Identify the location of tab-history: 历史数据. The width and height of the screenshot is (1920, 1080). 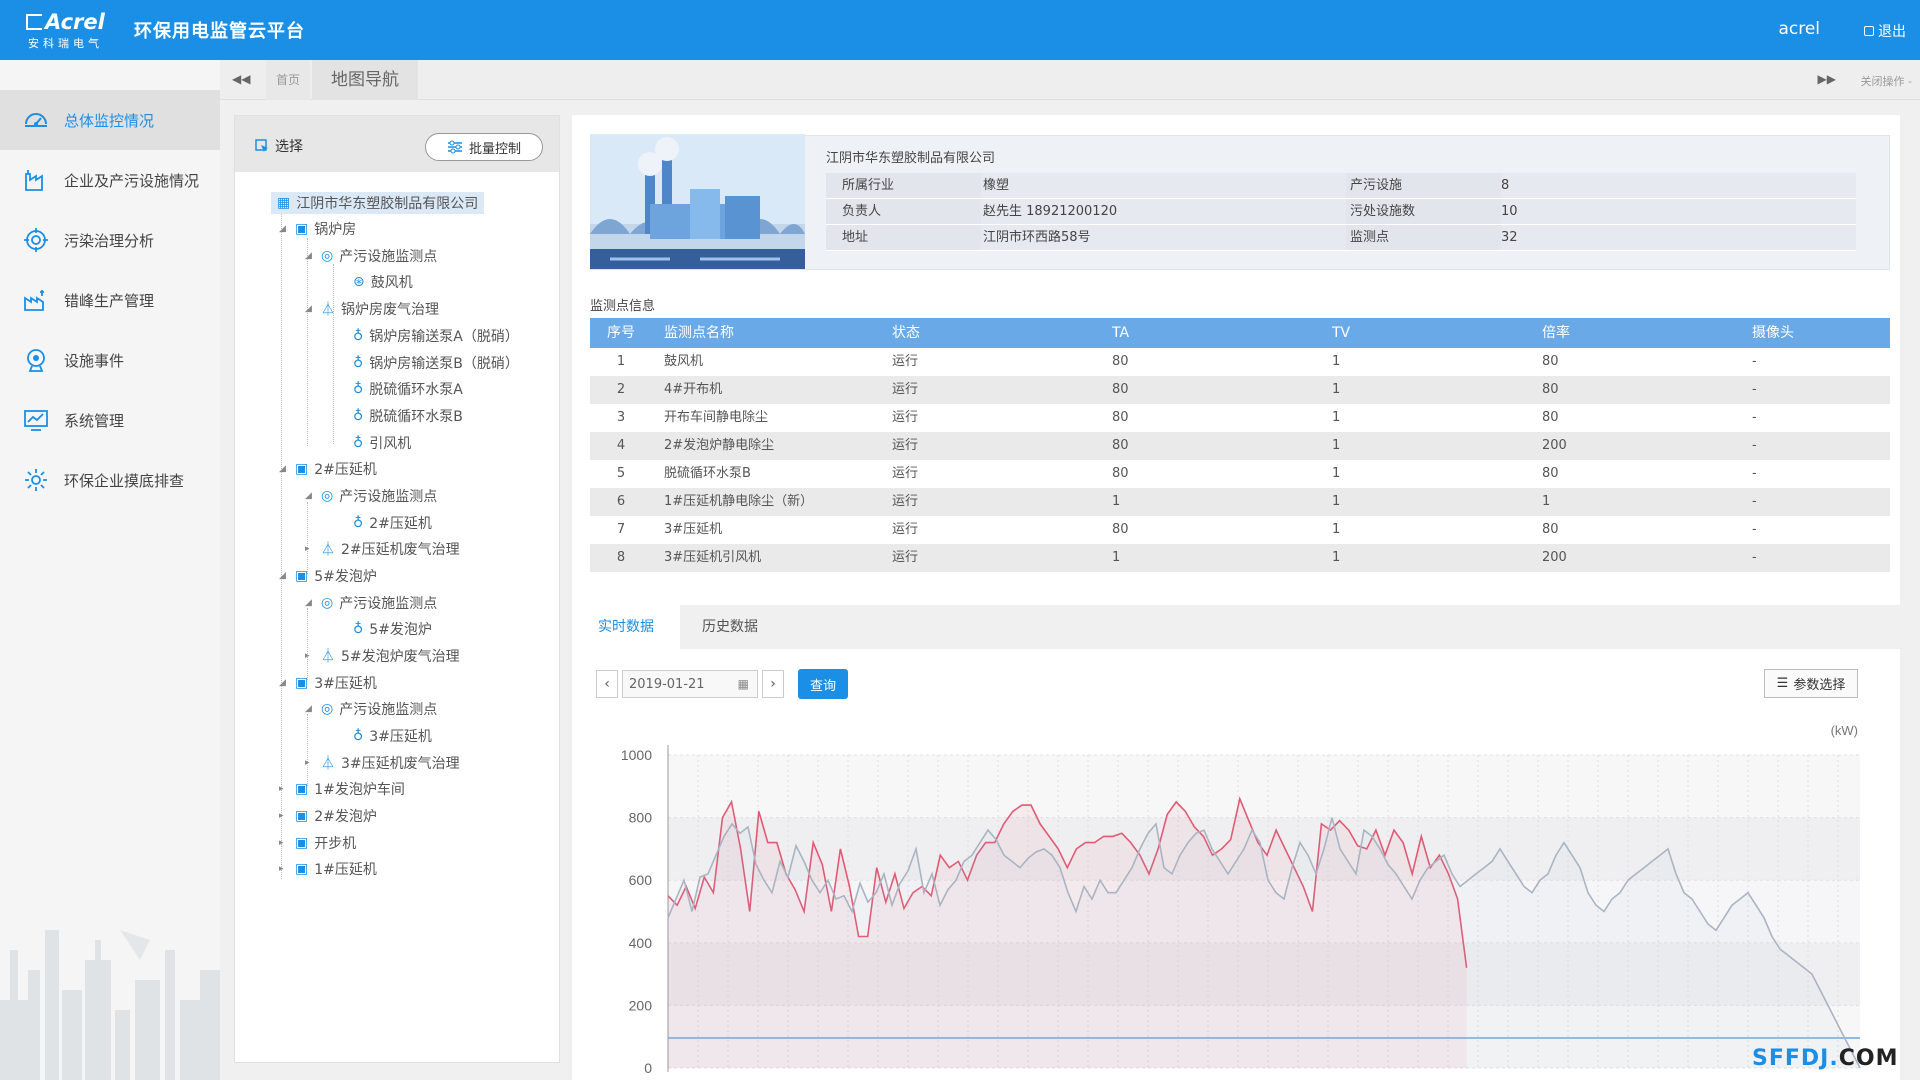
(730, 627).